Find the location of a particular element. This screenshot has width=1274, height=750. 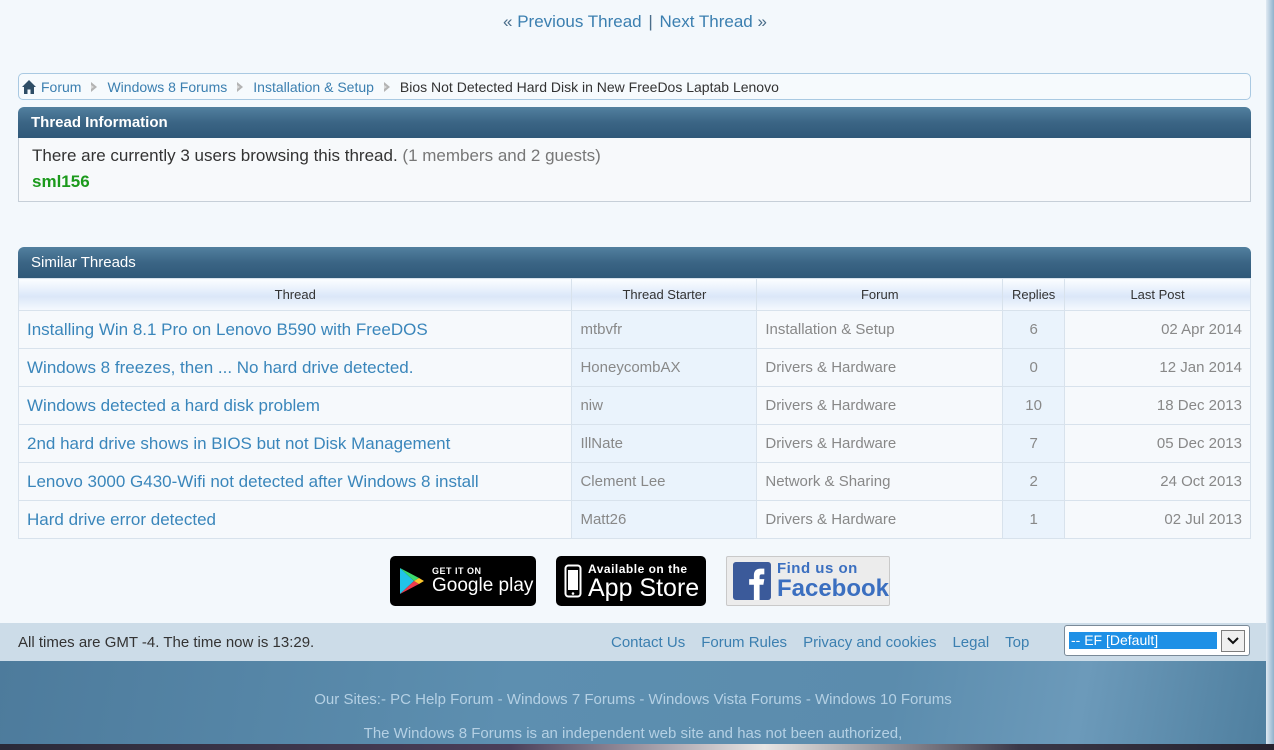

forum-rules-link: Forum Rules is located at coordinates (744, 642).